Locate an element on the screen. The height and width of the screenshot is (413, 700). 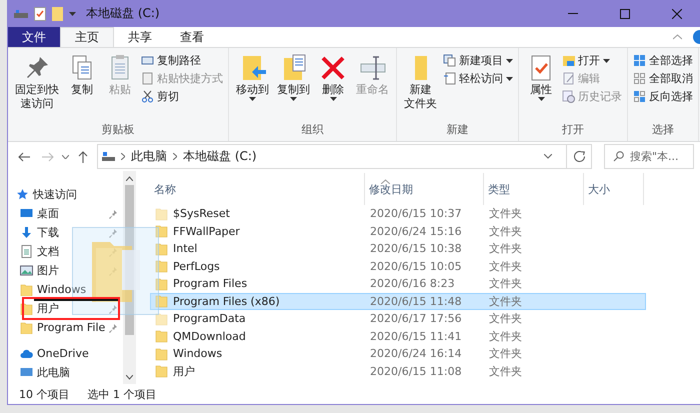
modified-date: 2020/6/15 11:41 is located at coordinates (416, 336).